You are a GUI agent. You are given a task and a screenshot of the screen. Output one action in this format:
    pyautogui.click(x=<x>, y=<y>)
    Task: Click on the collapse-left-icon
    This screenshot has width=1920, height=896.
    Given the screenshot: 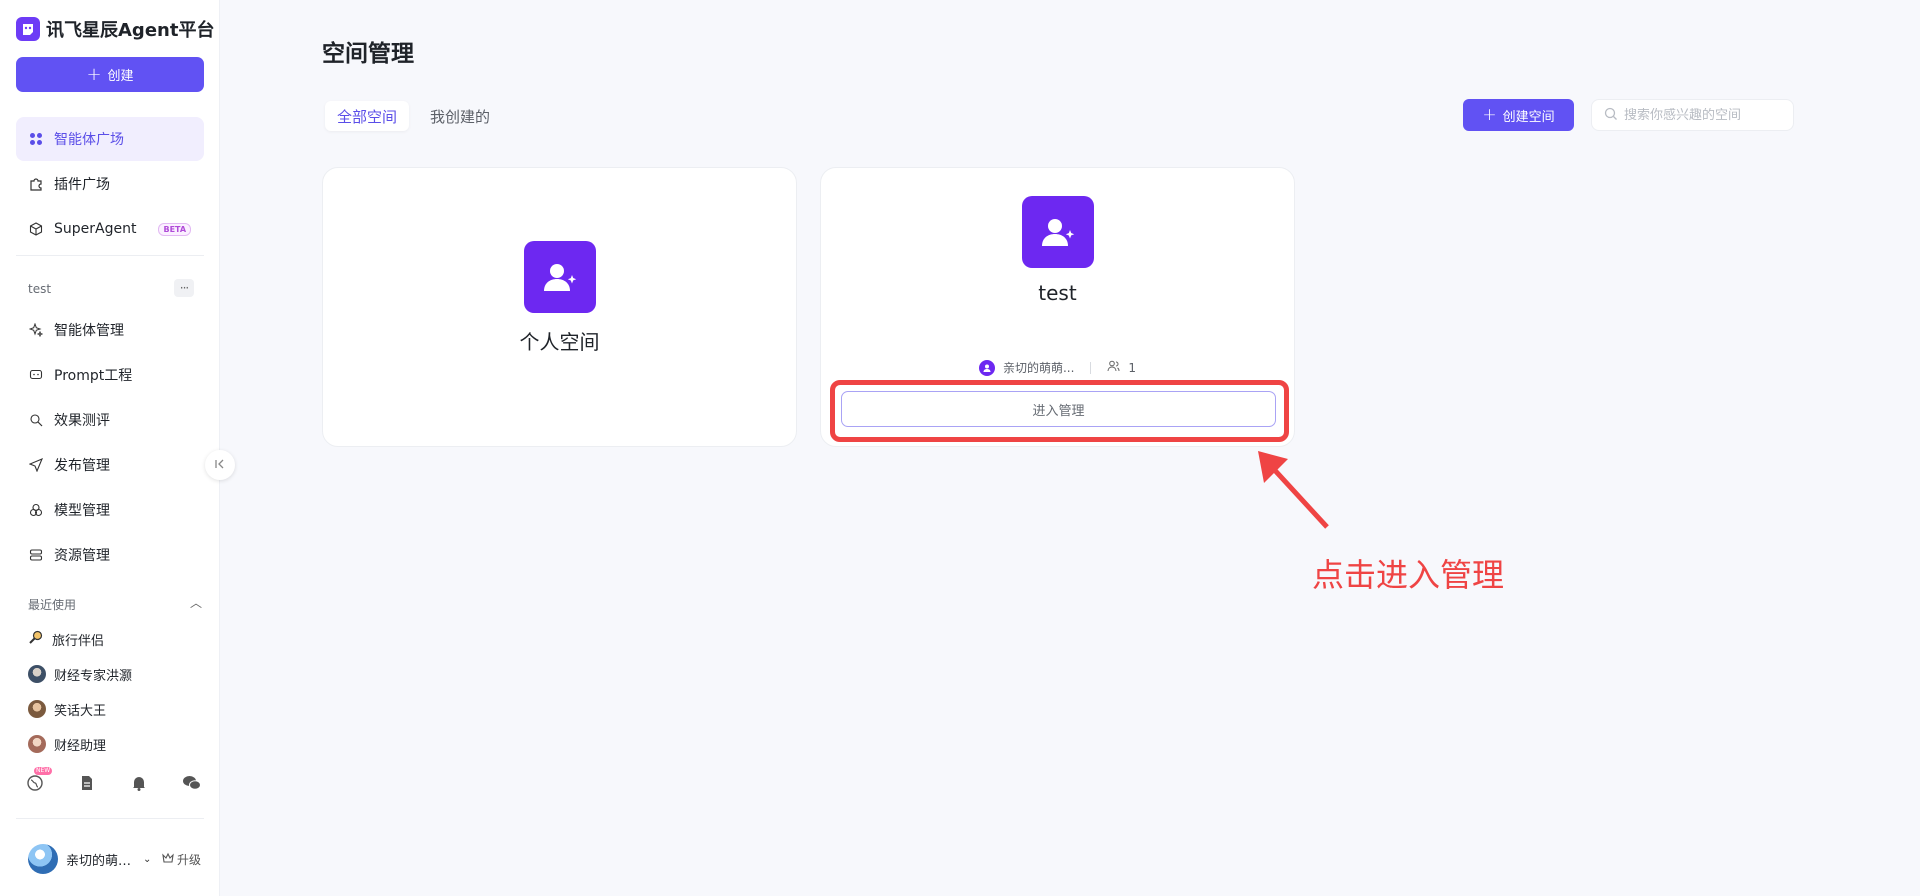 What is the action you would take?
    pyautogui.click(x=220, y=465)
    